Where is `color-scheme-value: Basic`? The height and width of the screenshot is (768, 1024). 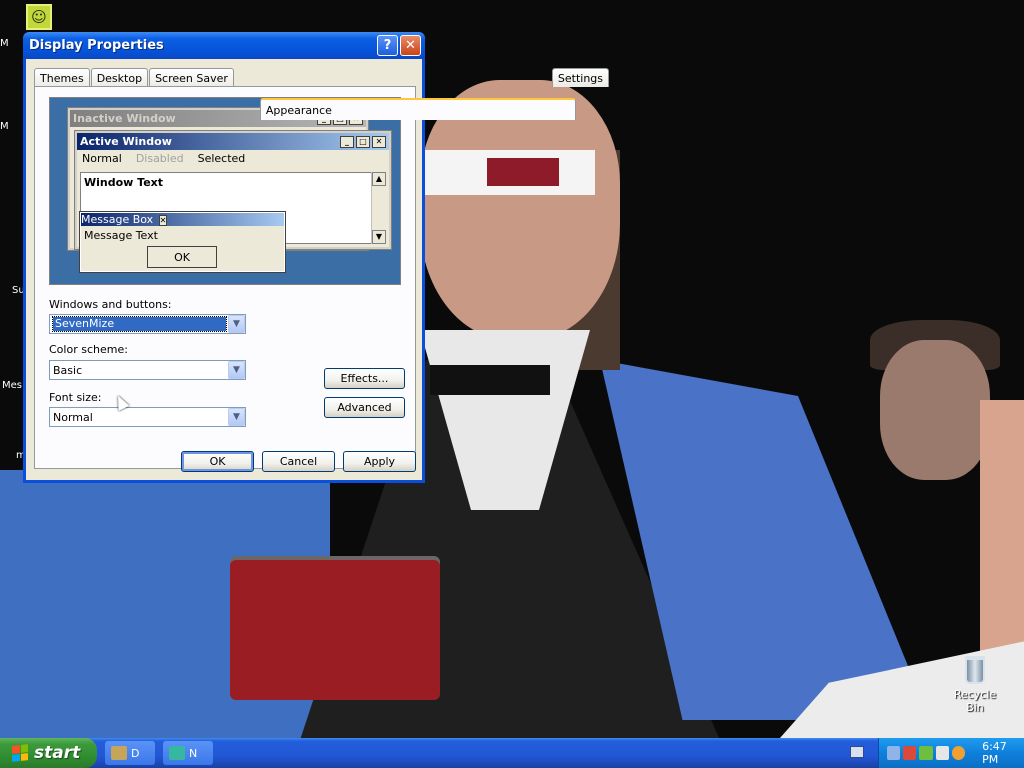 color-scheme-value: Basic is located at coordinates (68, 370).